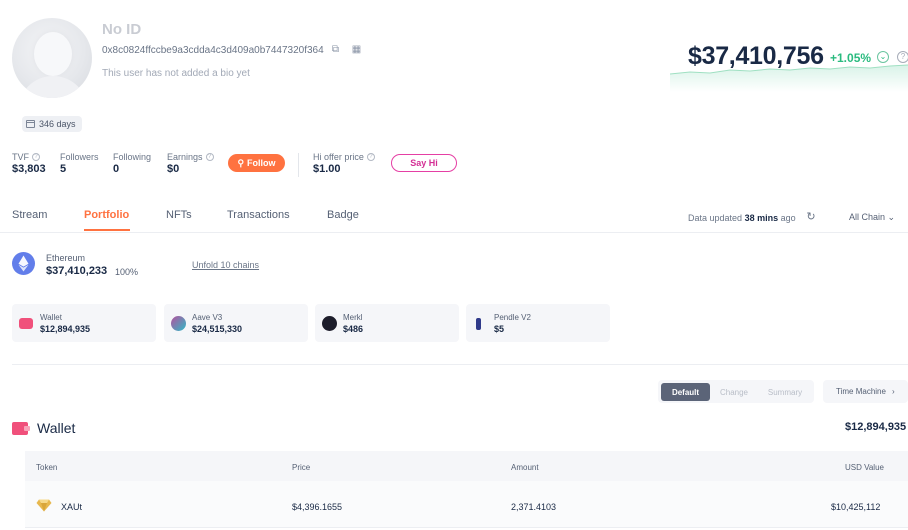  I want to click on protocol-name: Pendle V2, so click(512, 317).